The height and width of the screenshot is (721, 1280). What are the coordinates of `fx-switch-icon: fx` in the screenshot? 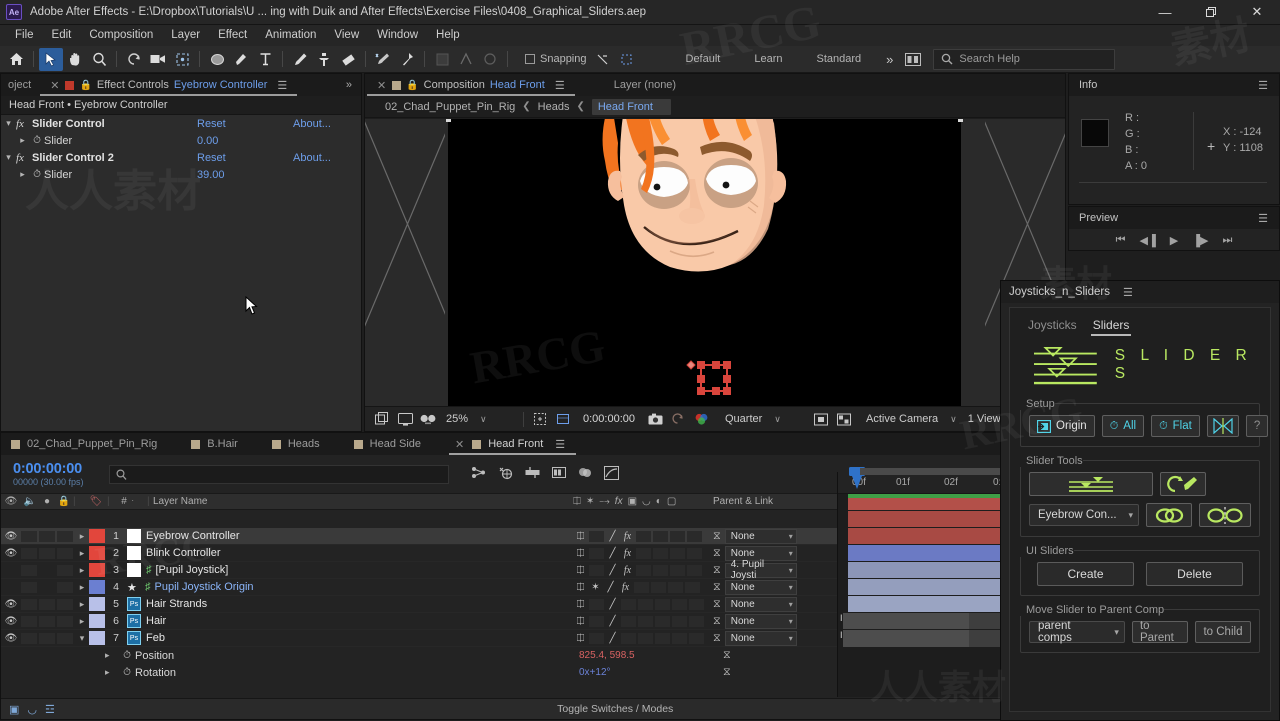 It's located at (627, 536).